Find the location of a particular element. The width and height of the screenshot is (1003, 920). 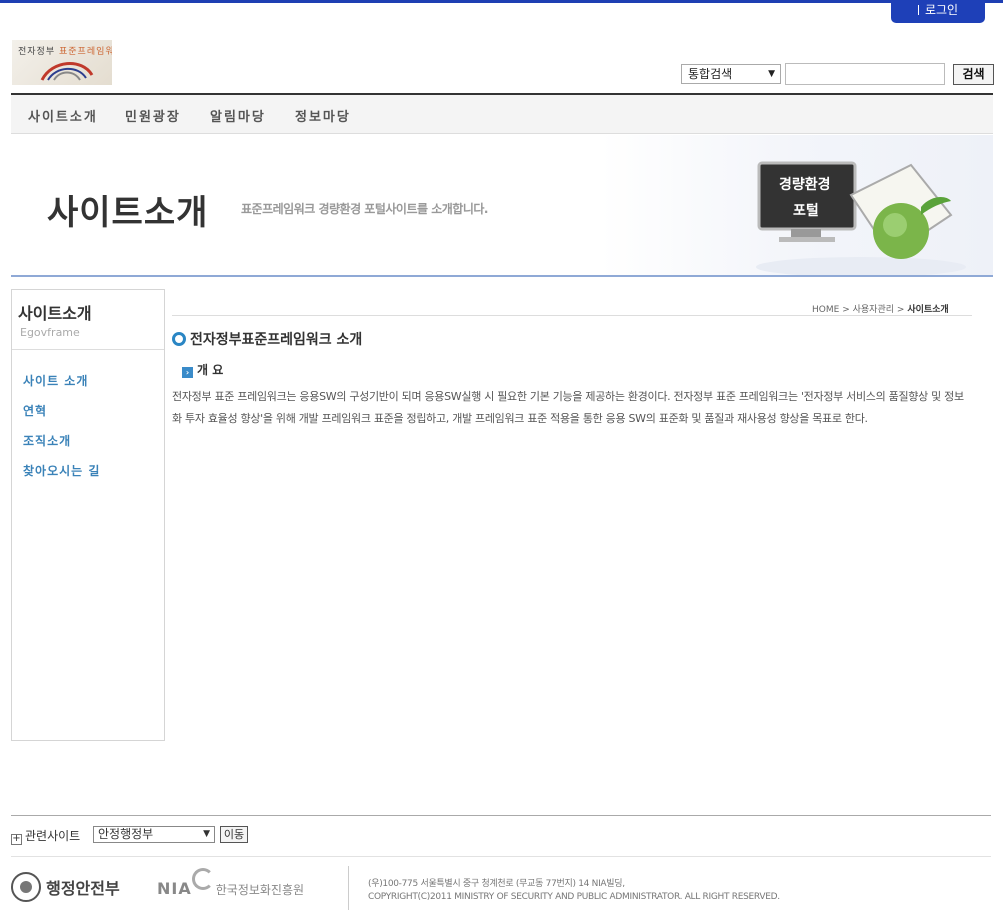

nav-item-site-intro: 사이트소개 is located at coordinates (63, 115).